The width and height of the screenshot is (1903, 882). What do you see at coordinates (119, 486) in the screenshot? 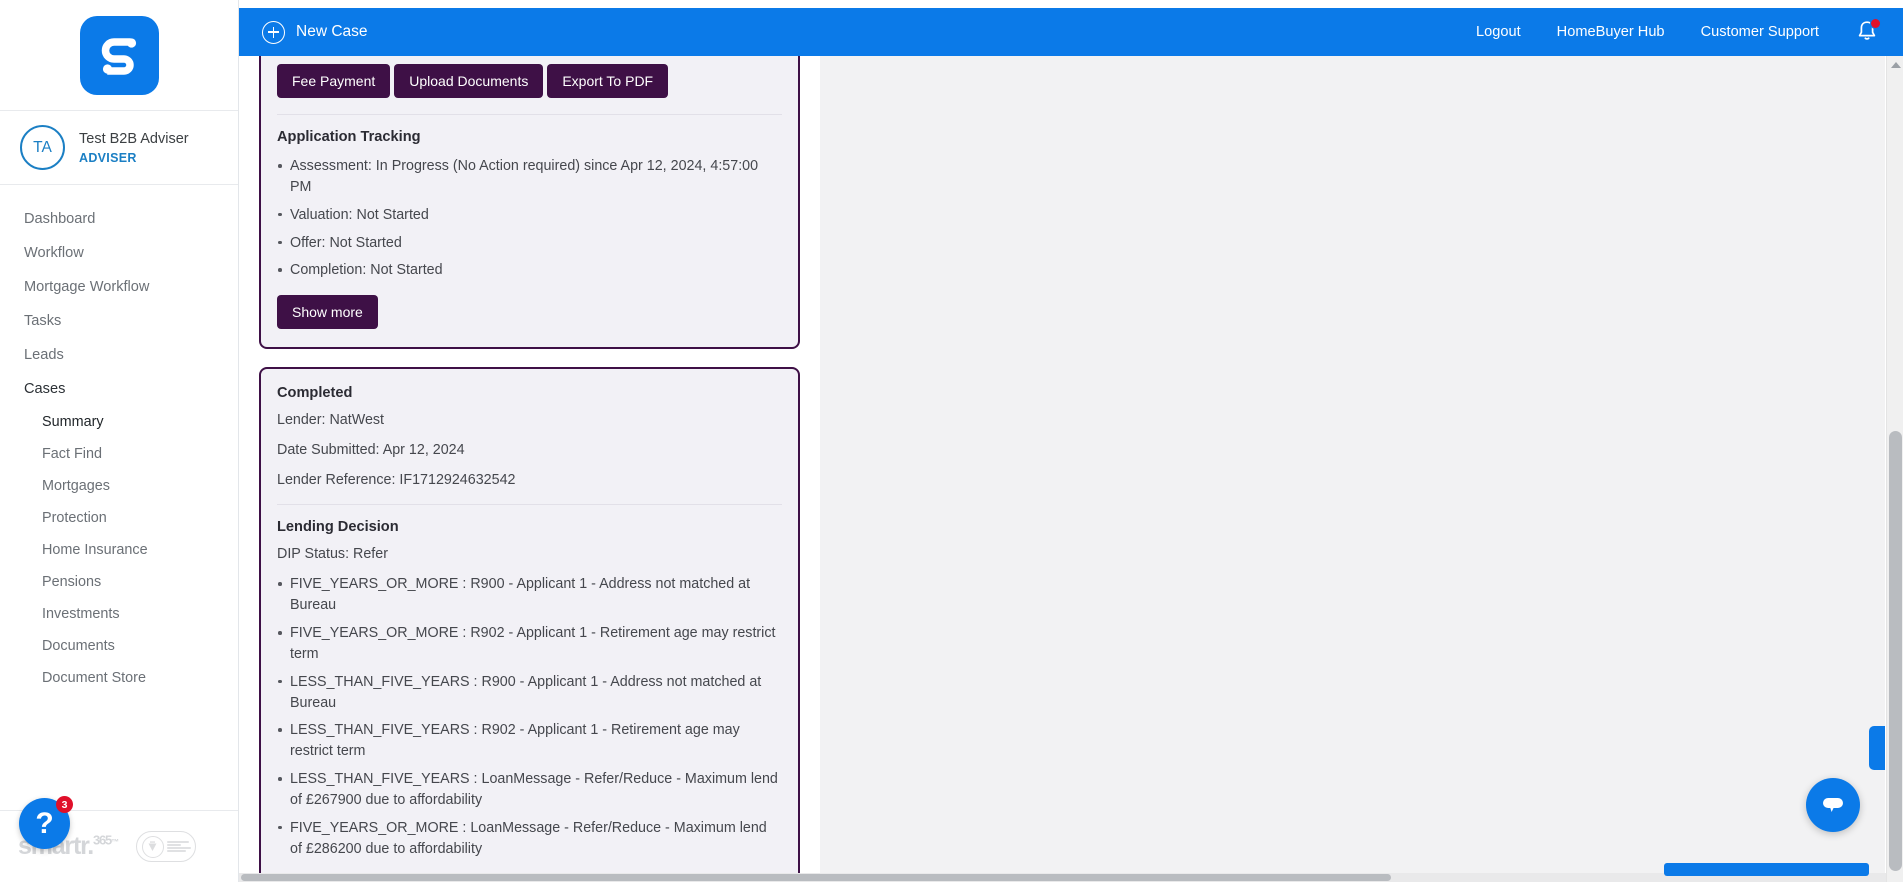
I see `sidebar-subitem-mortgages: Mortgages` at bounding box center [119, 486].